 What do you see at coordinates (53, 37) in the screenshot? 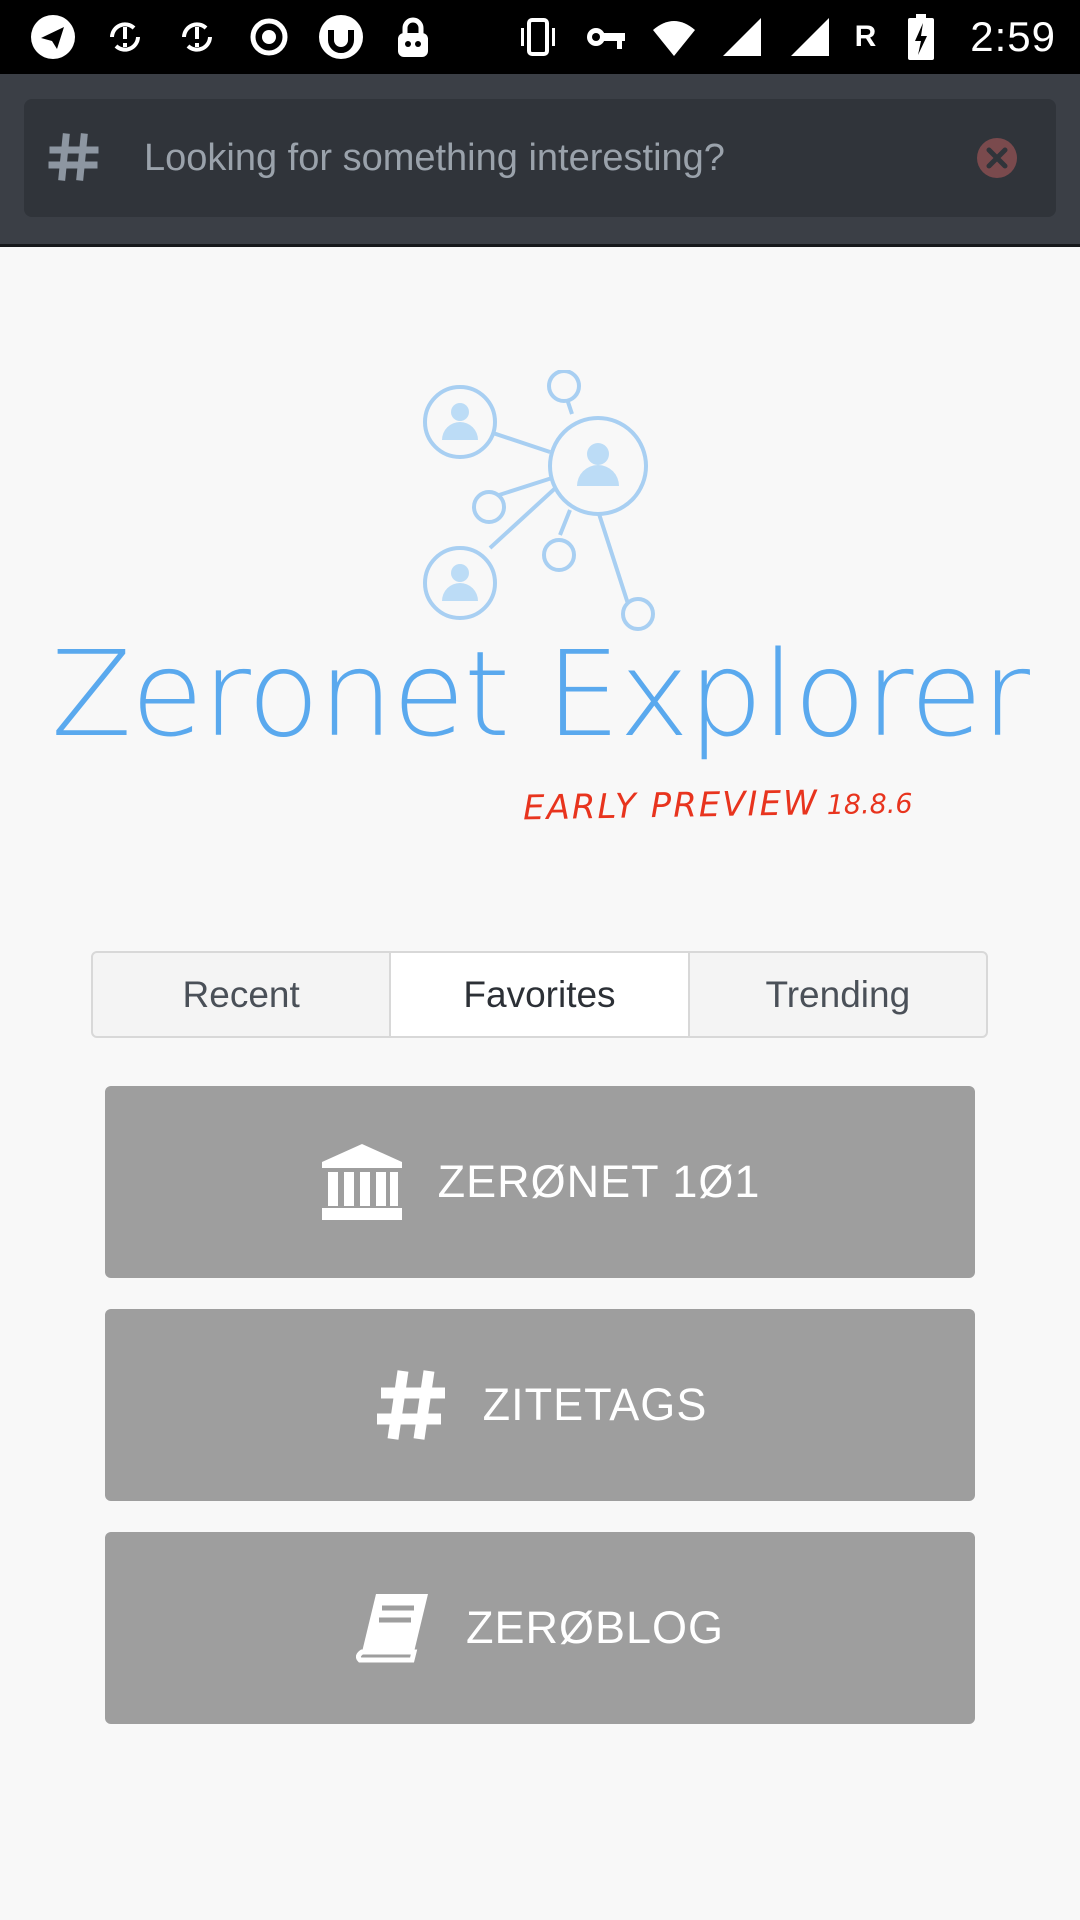
I see `telegram-icon` at bounding box center [53, 37].